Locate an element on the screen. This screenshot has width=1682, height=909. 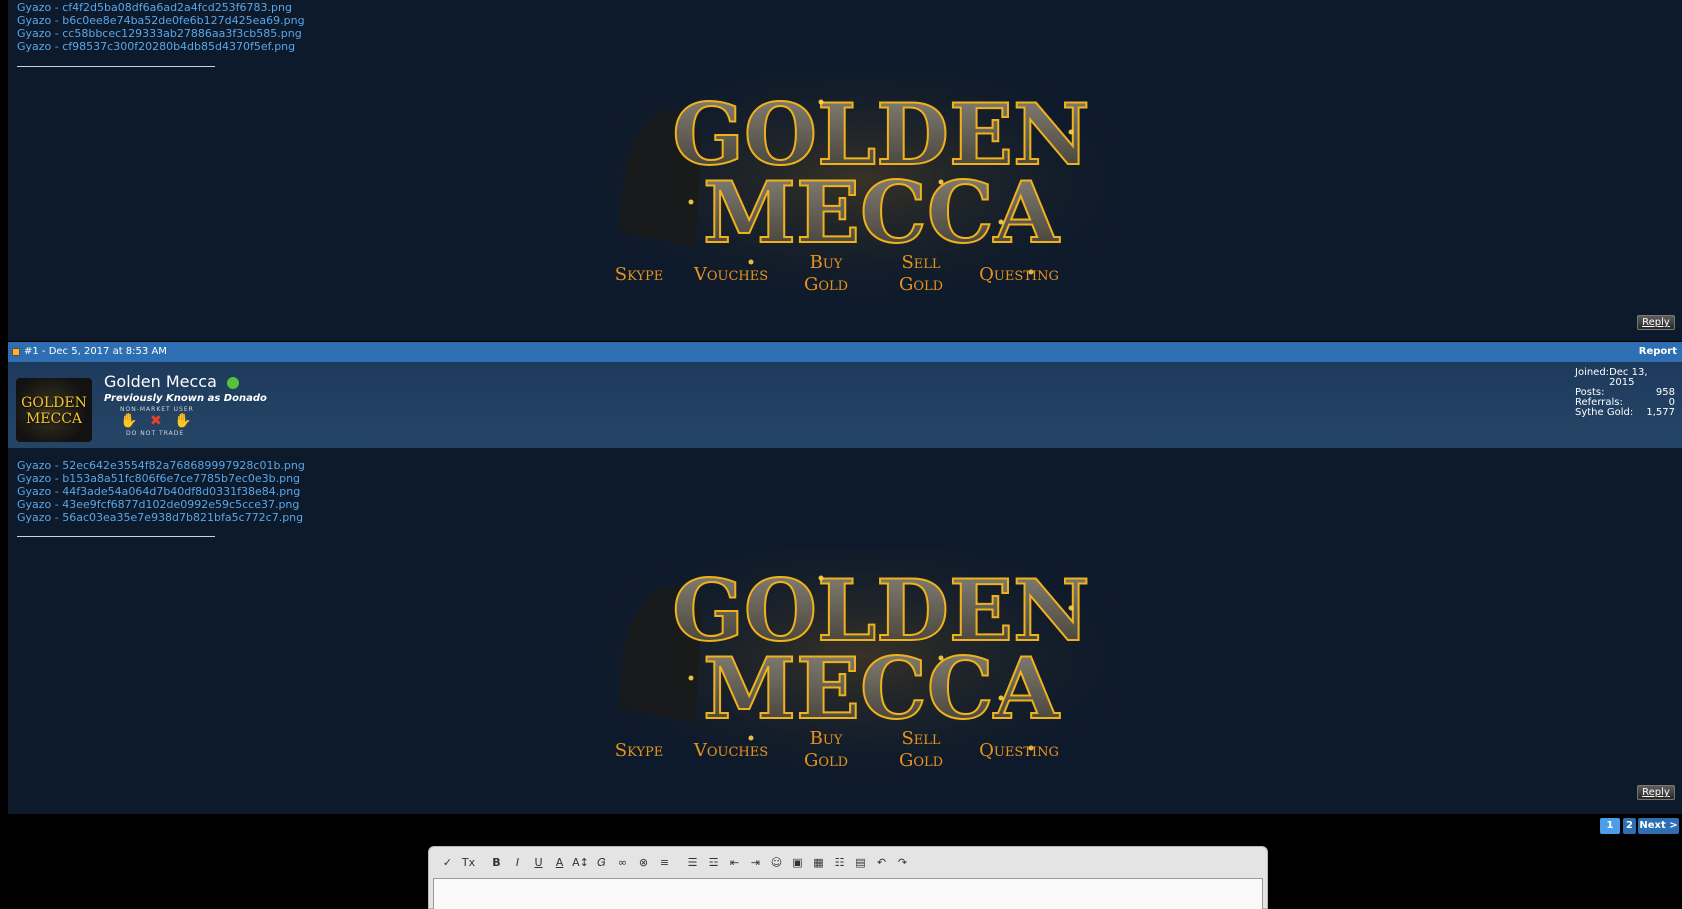
badge-text-top: NON-MARKET USER is located at coordinates (157, 409).